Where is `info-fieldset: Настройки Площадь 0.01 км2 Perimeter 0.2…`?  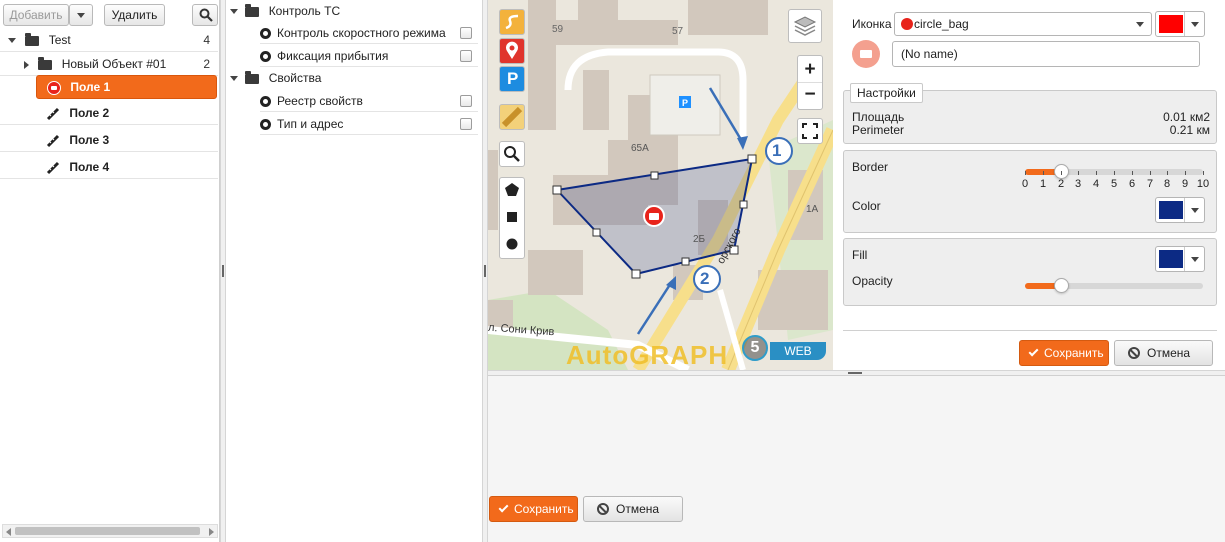 info-fieldset: Настройки Площадь 0.01 км2 Perimeter 0.2… is located at coordinates (1030, 113).